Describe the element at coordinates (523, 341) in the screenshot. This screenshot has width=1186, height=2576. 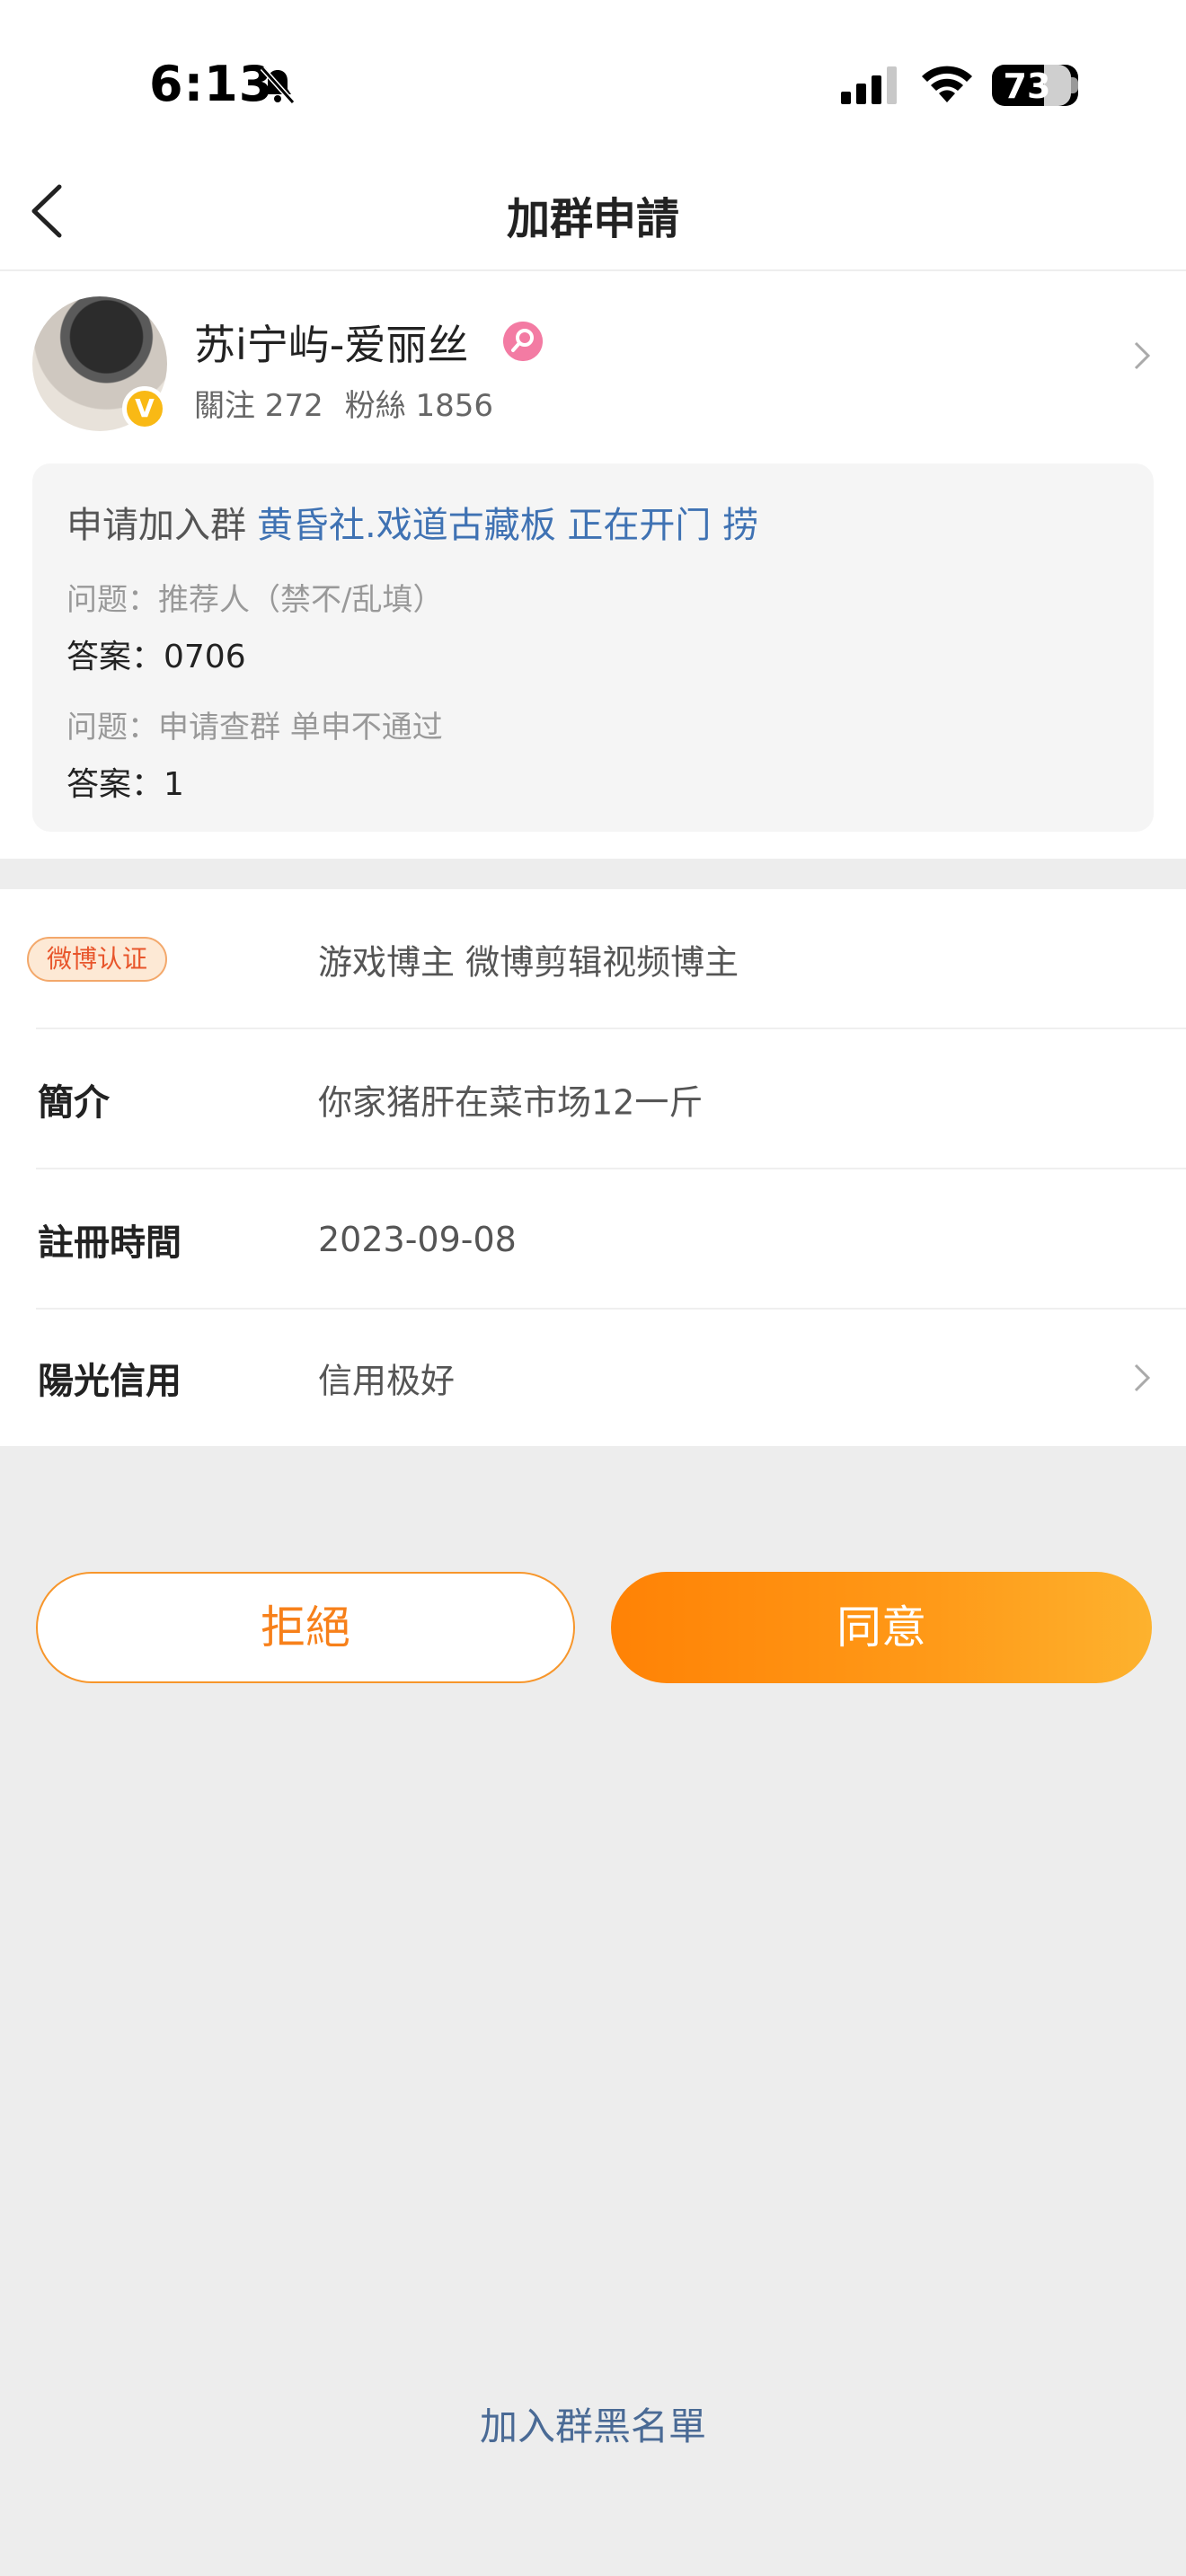
I see `vip-badge-icon` at that location.